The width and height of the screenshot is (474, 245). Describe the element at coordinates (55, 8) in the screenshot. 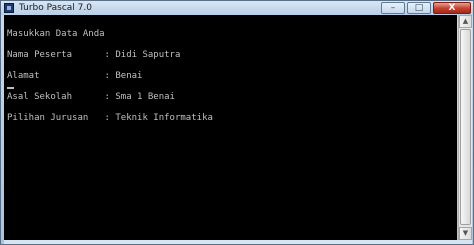

I see `window-title: Turbo Pascal 7.0` at that location.